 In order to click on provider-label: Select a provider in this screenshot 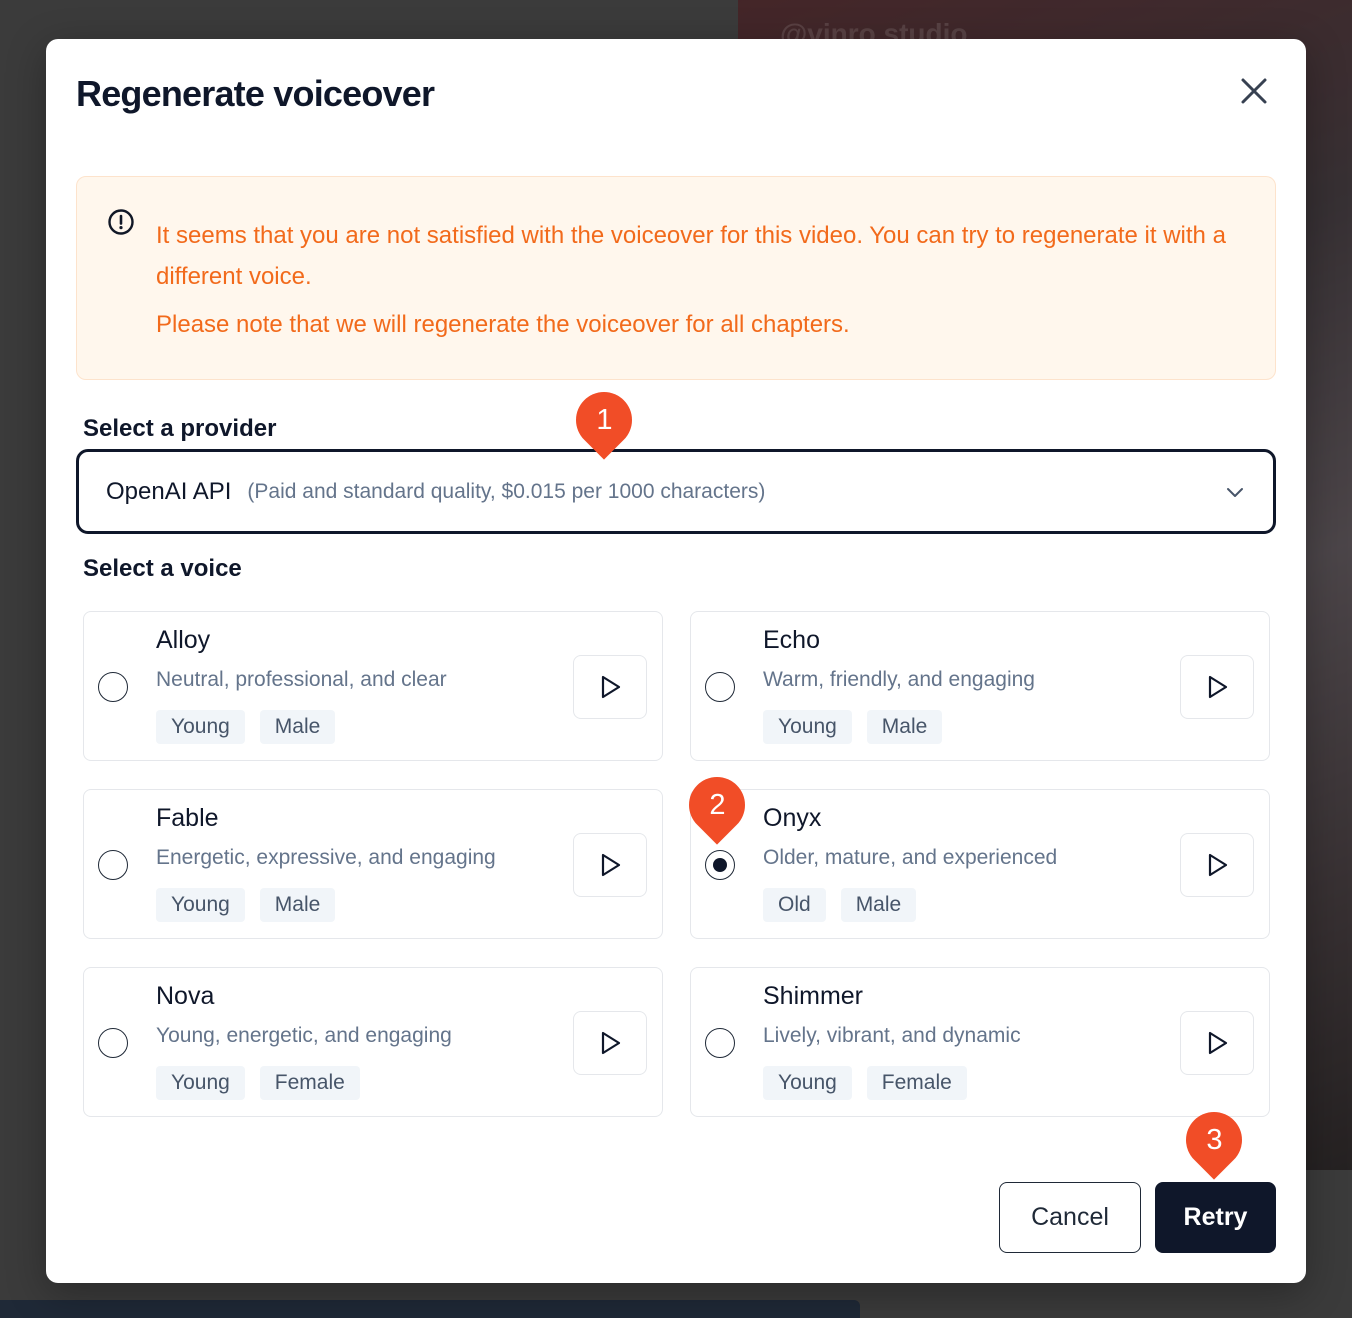, I will do `click(180, 428)`.